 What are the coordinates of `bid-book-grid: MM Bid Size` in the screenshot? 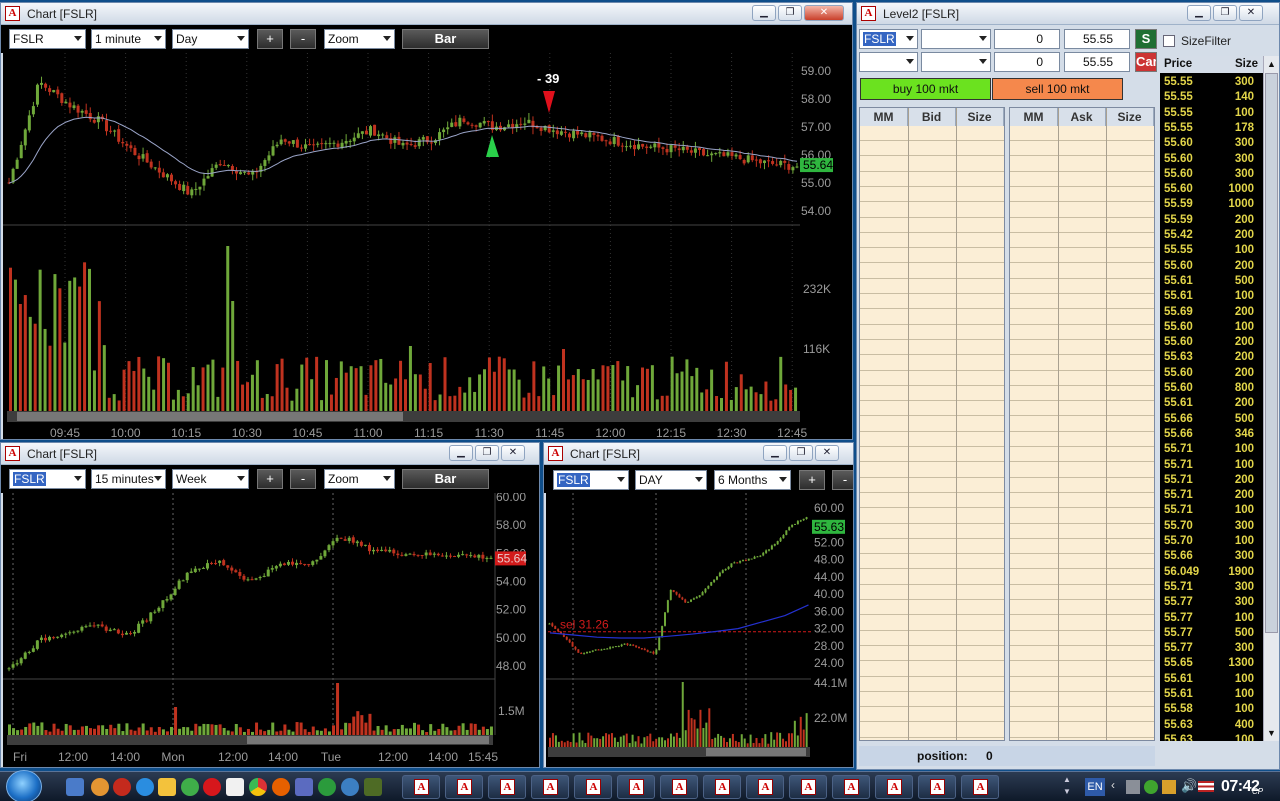 It's located at (932, 424).